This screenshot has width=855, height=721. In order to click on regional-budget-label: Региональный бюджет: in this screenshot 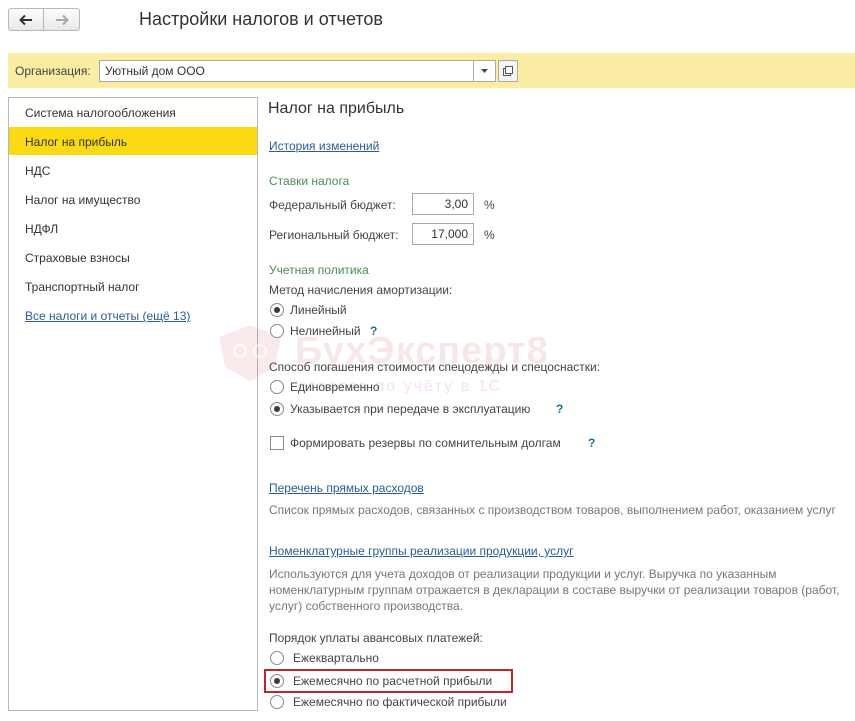, I will do `click(334, 235)`.